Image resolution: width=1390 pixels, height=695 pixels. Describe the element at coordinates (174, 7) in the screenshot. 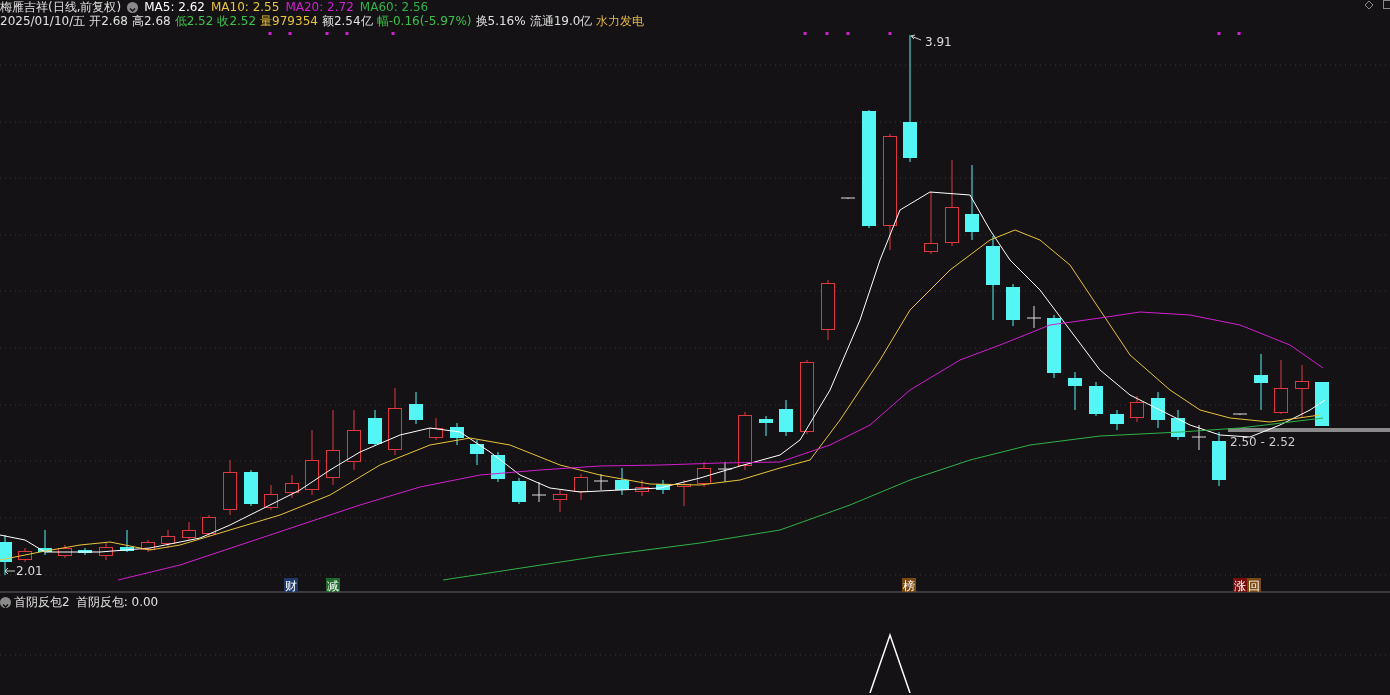

I see `moving-average-value: MA5: 2.62` at that location.